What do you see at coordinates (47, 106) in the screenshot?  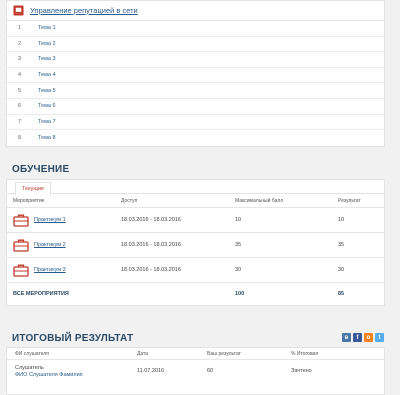 I see `topic-link: Тема 6` at bounding box center [47, 106].